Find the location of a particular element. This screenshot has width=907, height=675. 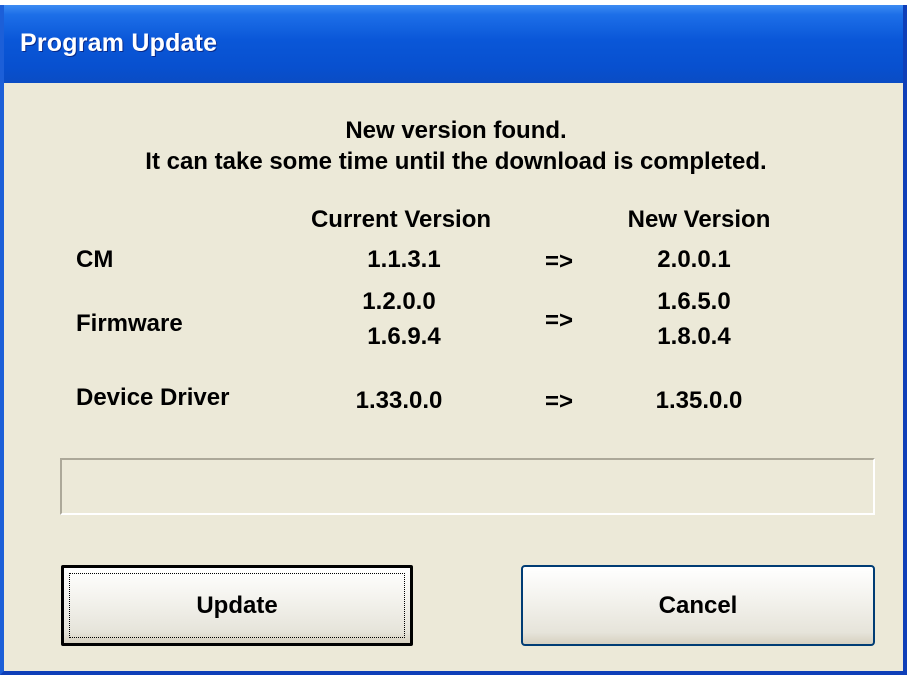

component-label-cm: CM is located at coordinates (95, 259).